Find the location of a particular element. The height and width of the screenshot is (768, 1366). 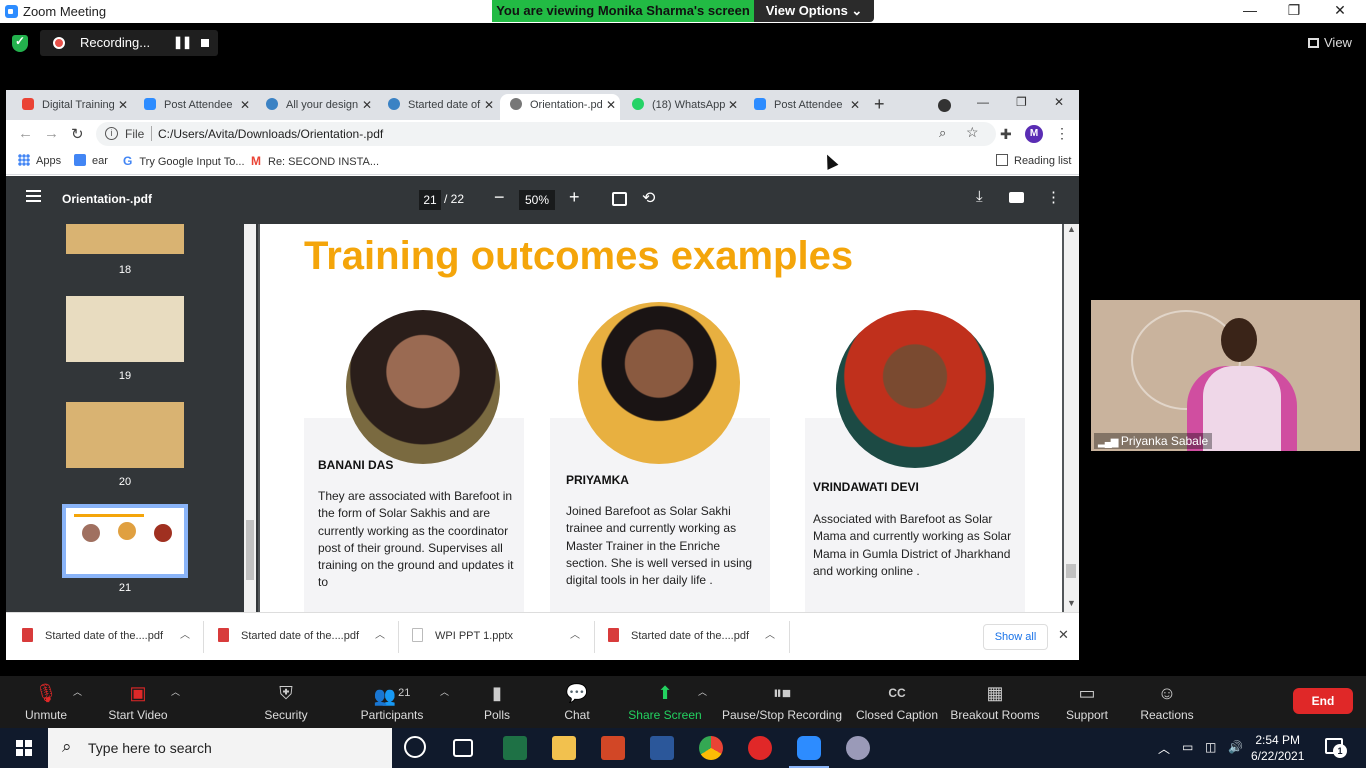

end-meeting-button: End is located at coordinates (1323, 701).